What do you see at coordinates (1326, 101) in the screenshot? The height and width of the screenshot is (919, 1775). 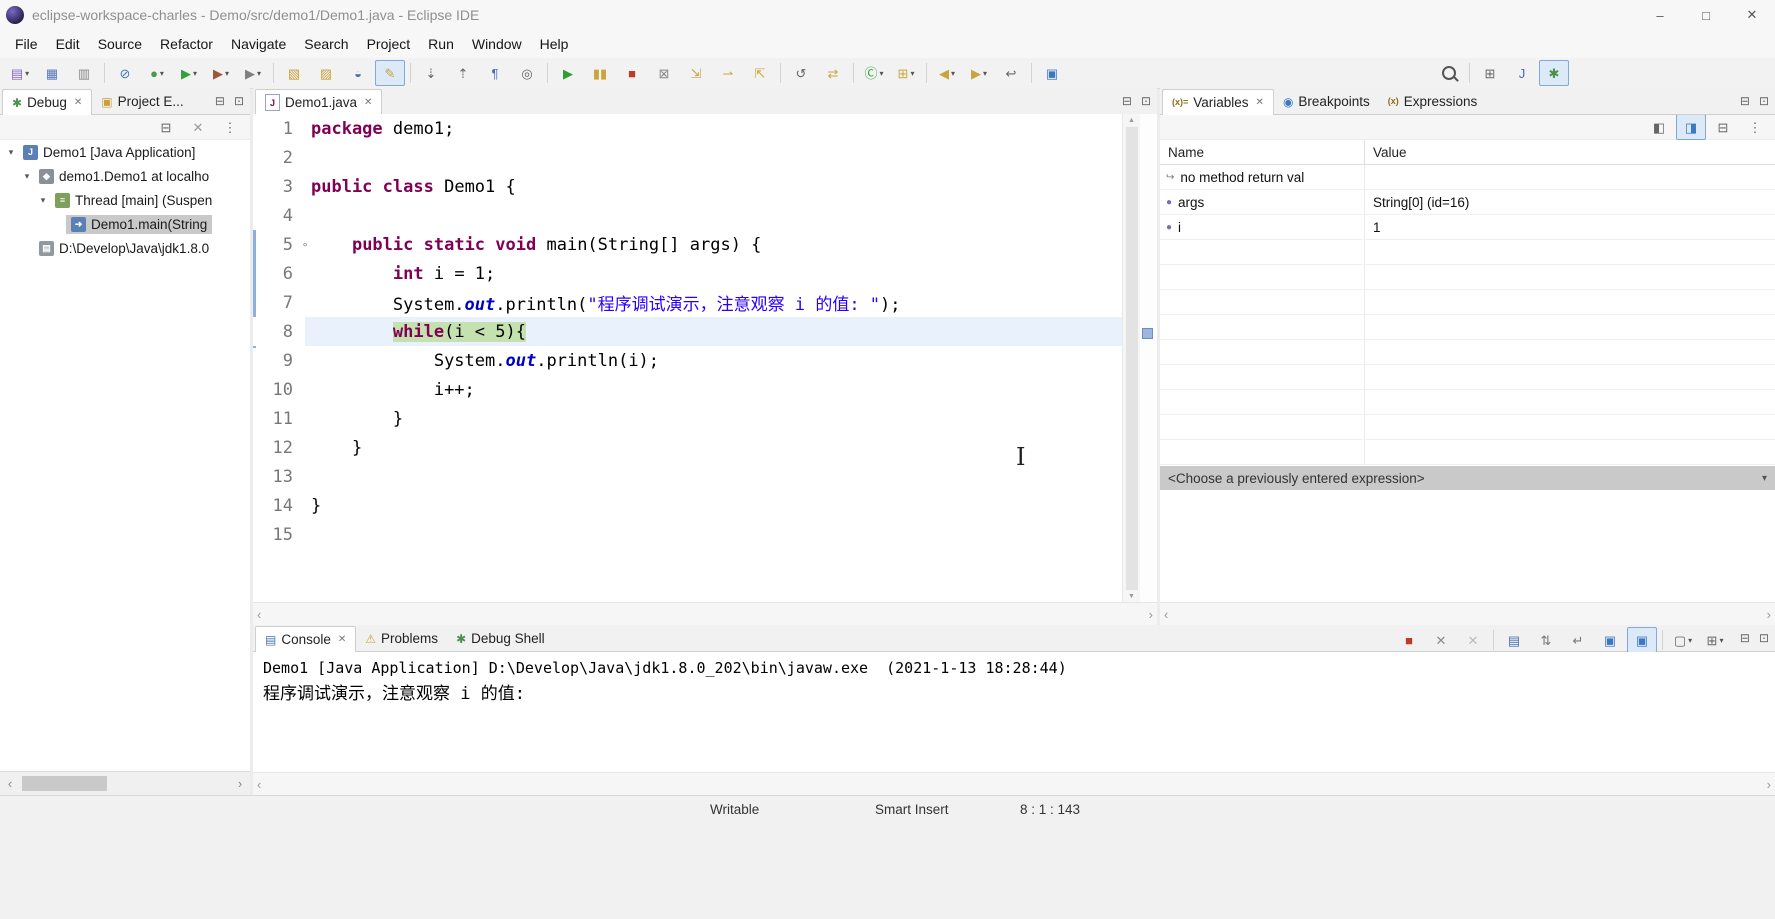 I see `tab-breakpoints: ◉ Breakpoints` at bounding box center [1326, 101].